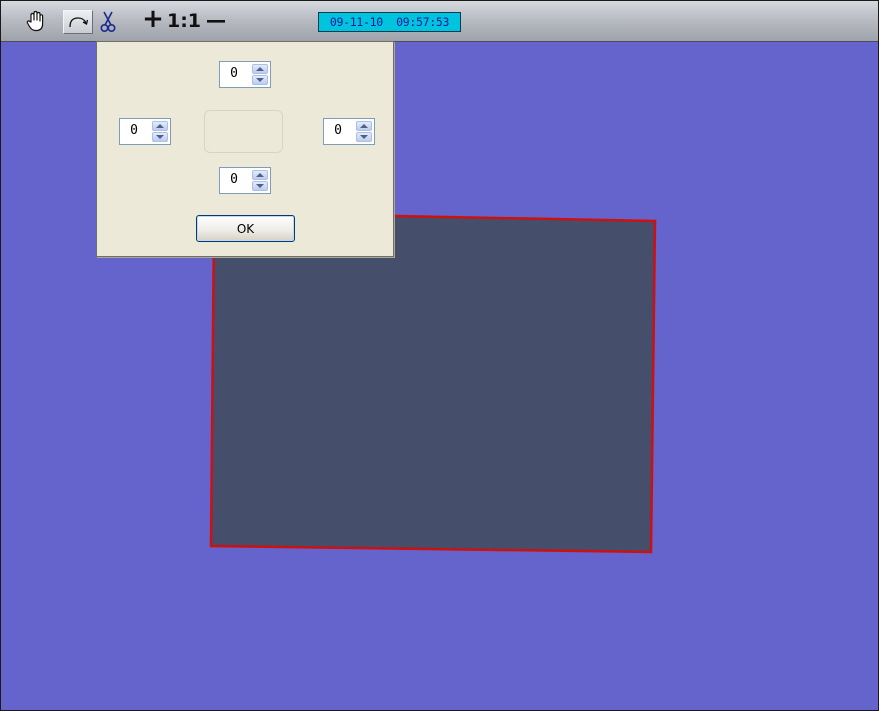 This screenshot has height=711, width=879. I want to click on left-spinner-up-arrow-icon, so click(160, 126).